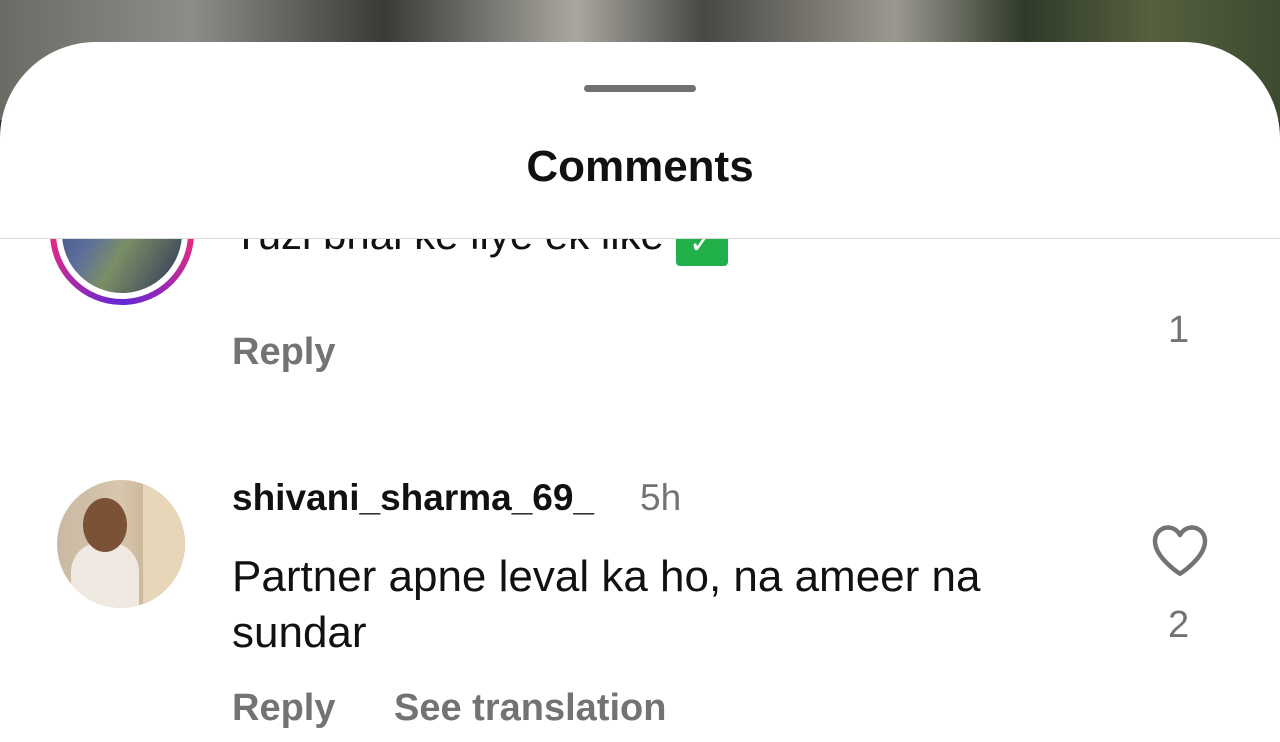 This screenshot has height=742, width=1280. I want to click on comment-timestamp: 5h, so click(661, 497).